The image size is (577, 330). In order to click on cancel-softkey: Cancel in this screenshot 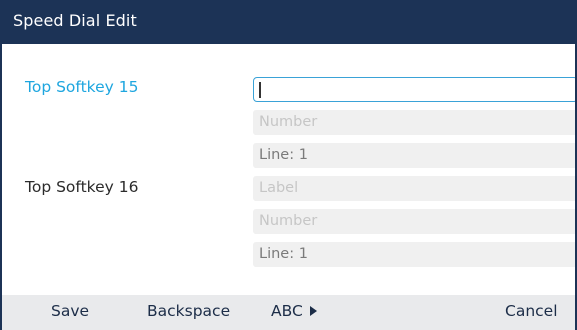, I will do `click(531, 311)`.